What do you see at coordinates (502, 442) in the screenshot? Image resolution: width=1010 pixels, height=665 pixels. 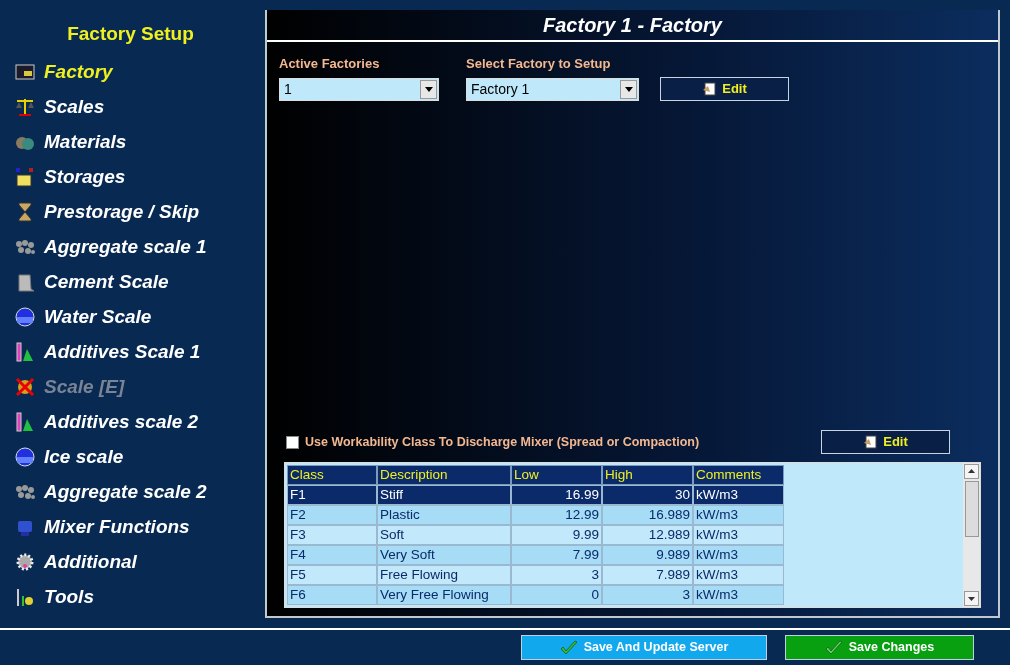 I see `checkbox-label: Use Workability Class To Discharge Mixer (Spread or Compaction)` at bounding box center [502, 442].